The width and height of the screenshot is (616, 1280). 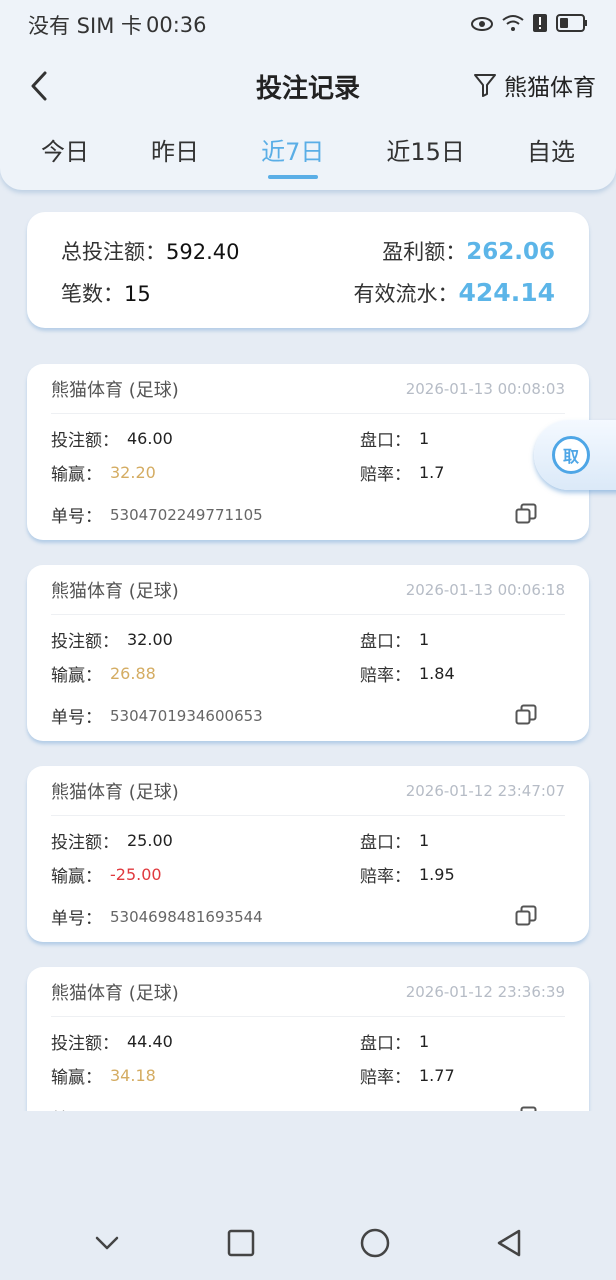 I want to click on order-no-value: 5304698481693544, so click(x=186, y=916).